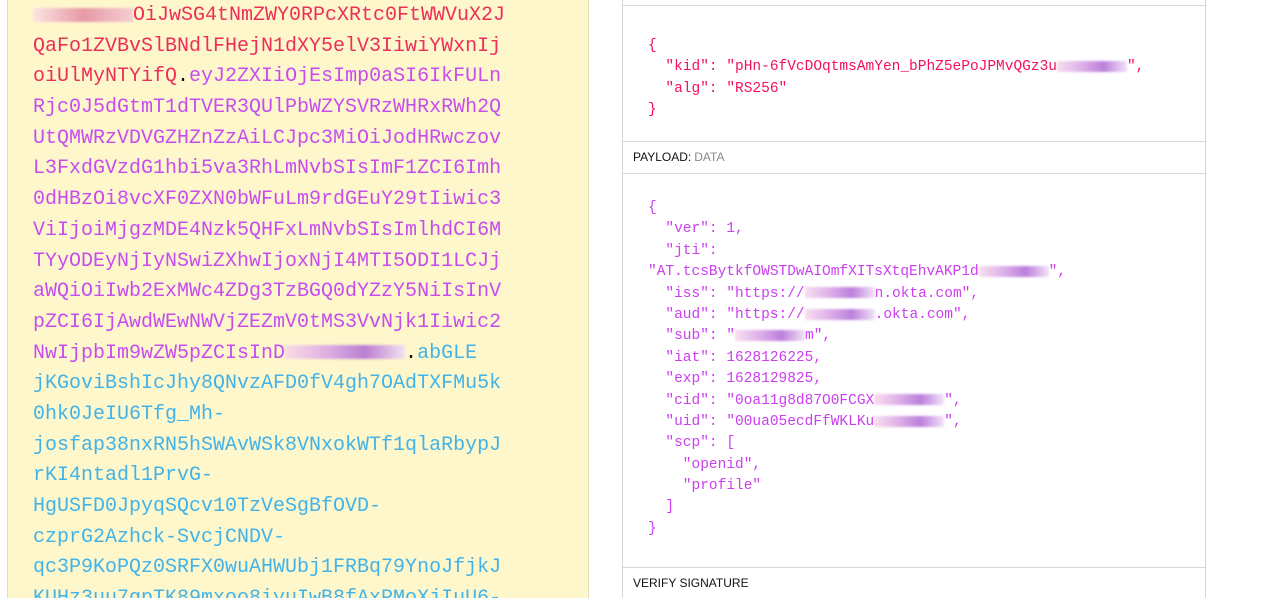 The height and width of the screenshot is (598, 1280). Describe the element at coordinates (123, 476) in the screenshot. I see `code-segment: rKI4ntadl1PrvG-` at that location.